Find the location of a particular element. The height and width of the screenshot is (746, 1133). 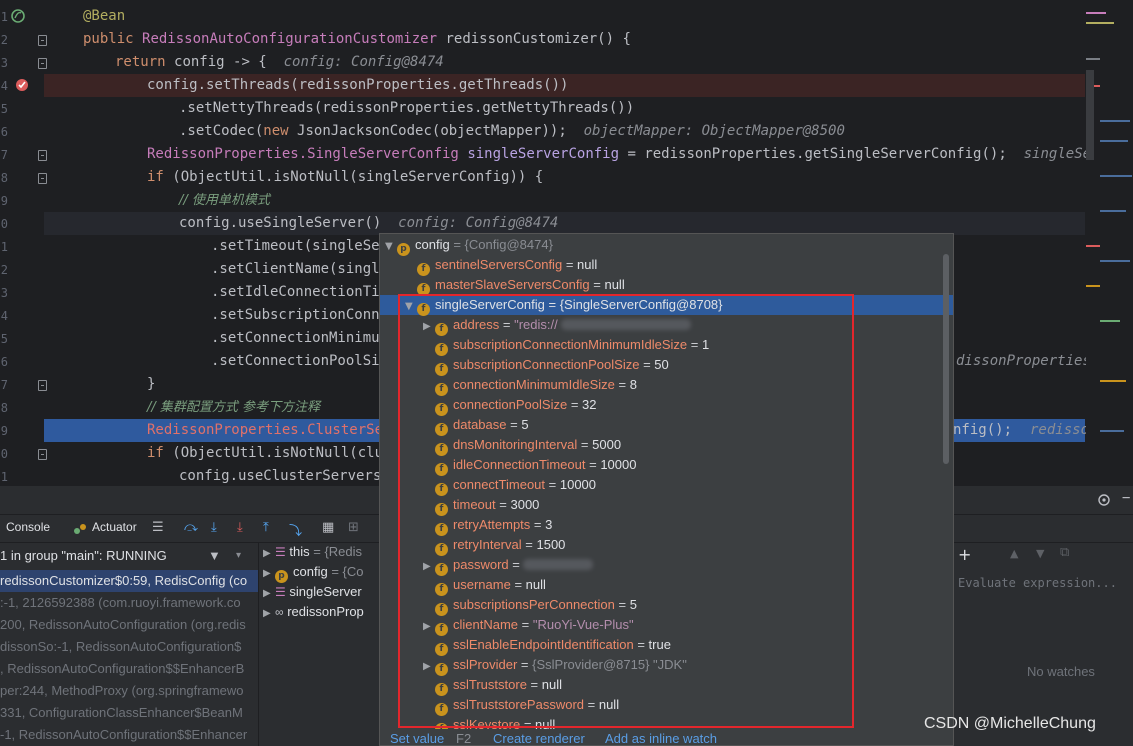

tree-node: f sslTruststorePassword = null is located at coordinates (521, 705).